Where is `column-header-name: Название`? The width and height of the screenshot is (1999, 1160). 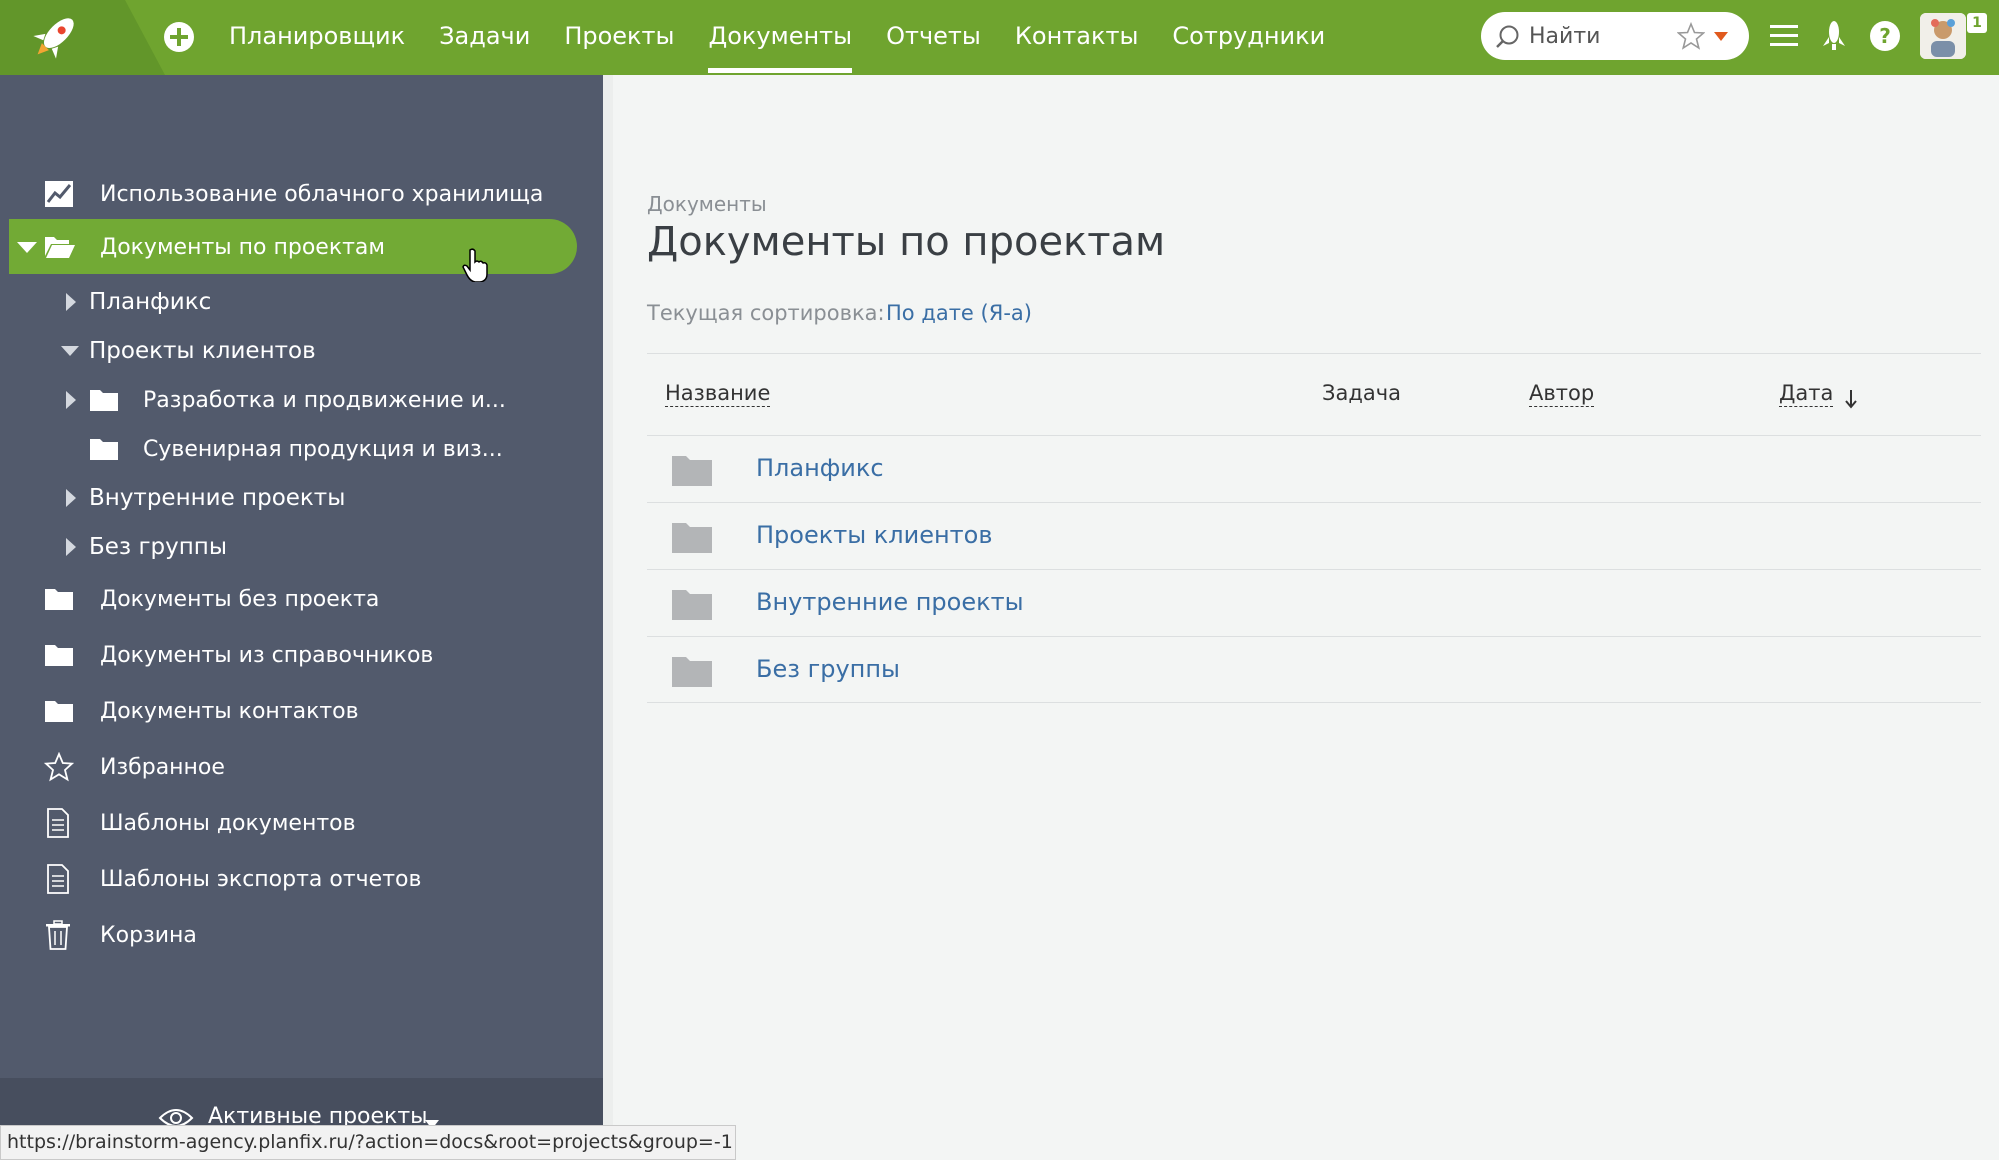 column-header-name: Название is located at coordinates (718, 394).